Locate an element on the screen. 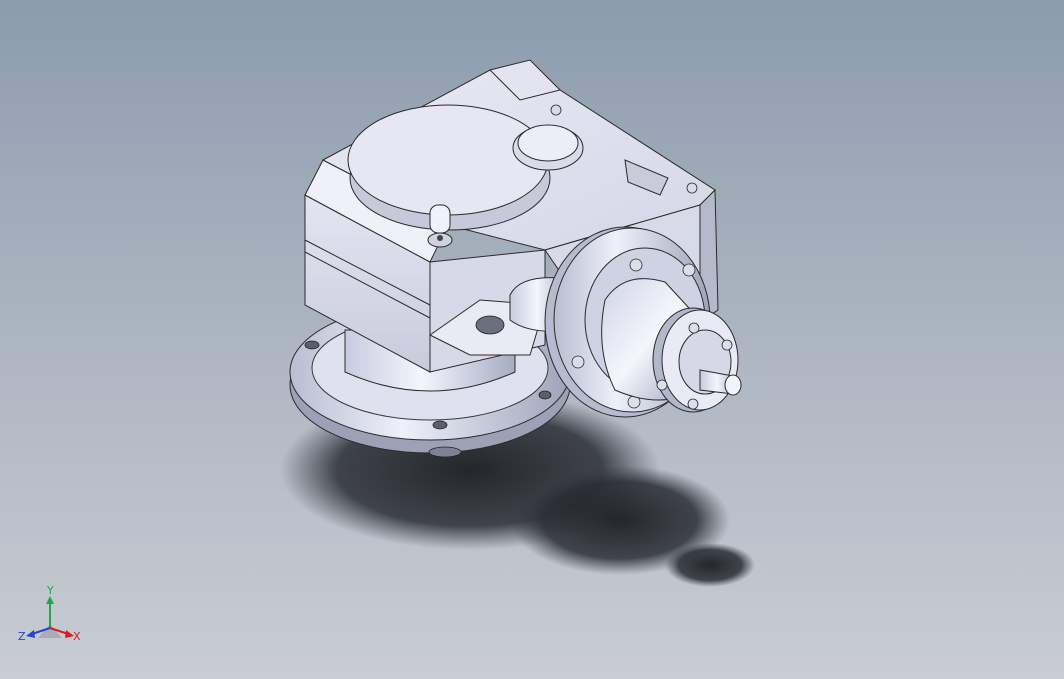 This screenshot has width=1064, height=679. output-flange is located at coordinates (697, 360).